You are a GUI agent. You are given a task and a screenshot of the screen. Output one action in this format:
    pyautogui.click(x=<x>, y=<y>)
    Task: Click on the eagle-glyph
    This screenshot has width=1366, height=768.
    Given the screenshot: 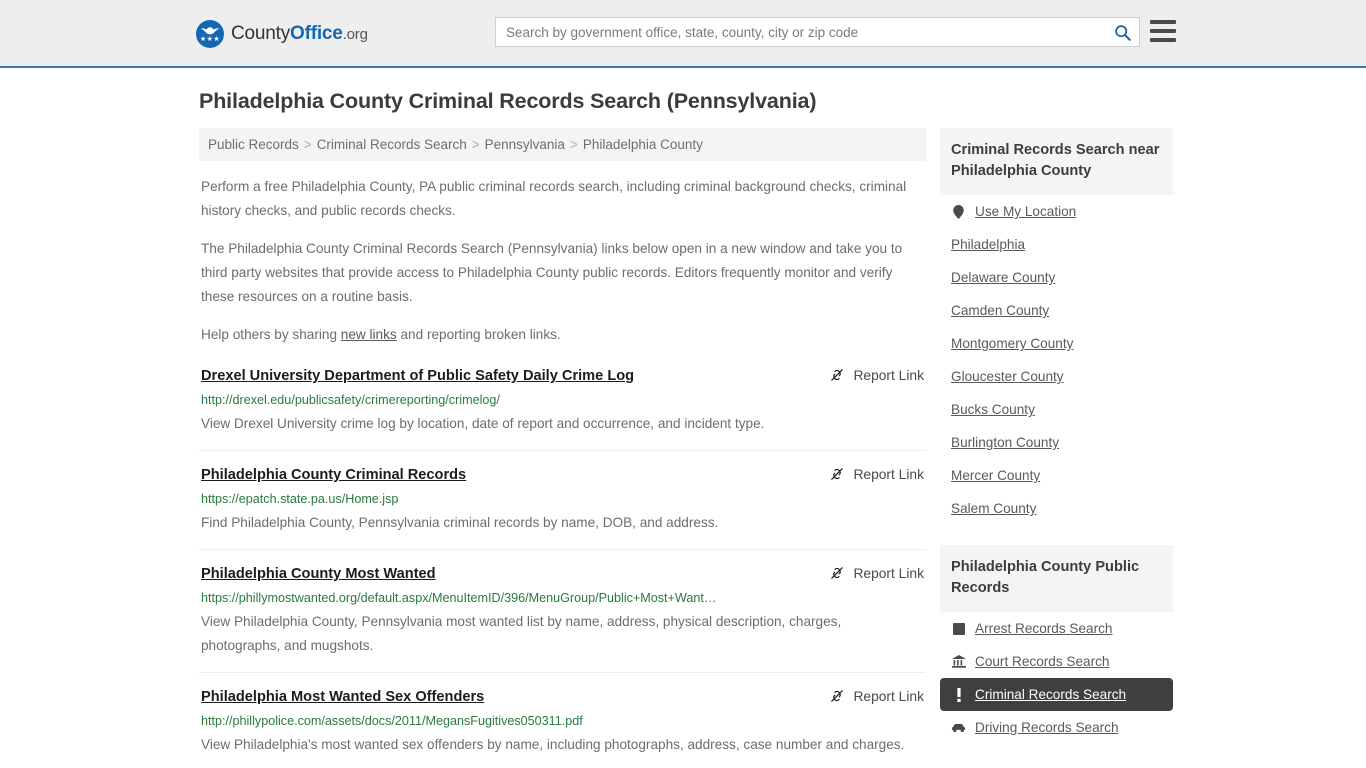 What is the action you would take?
    pyautogui.click(x=210, y=31)
    